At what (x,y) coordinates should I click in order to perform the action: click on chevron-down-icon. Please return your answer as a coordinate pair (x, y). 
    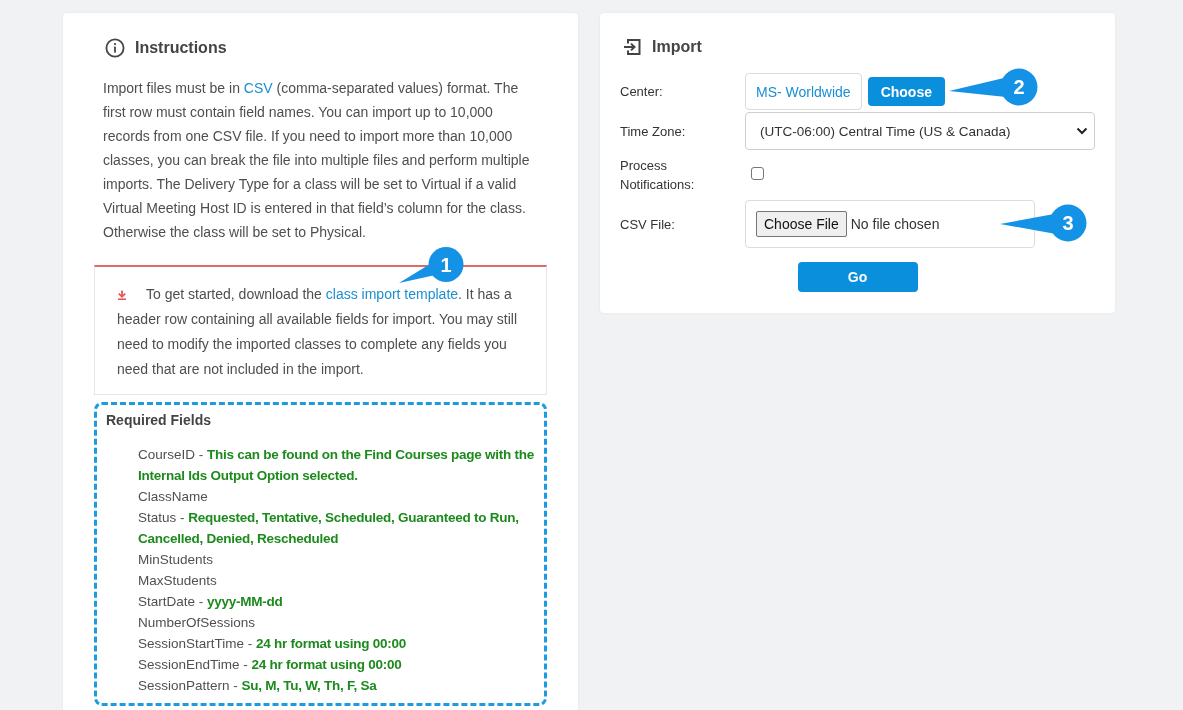
    Looking at the image, I should click on (1082, 131).